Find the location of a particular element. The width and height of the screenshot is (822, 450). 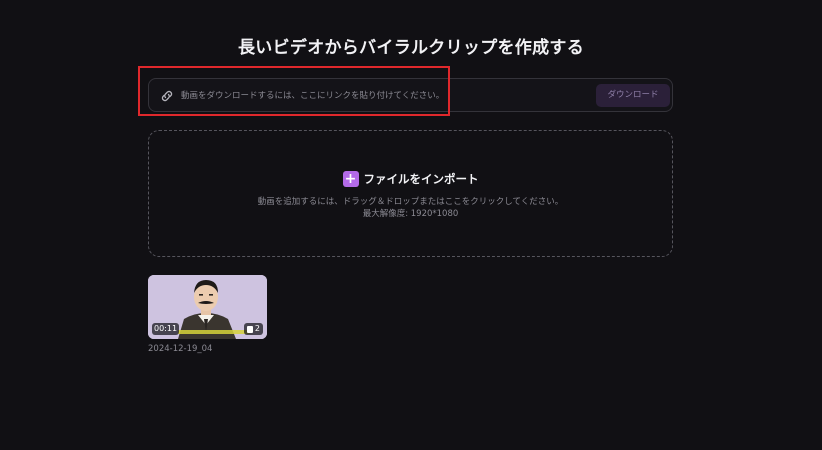

url-input is located at coordinates (371, 96).